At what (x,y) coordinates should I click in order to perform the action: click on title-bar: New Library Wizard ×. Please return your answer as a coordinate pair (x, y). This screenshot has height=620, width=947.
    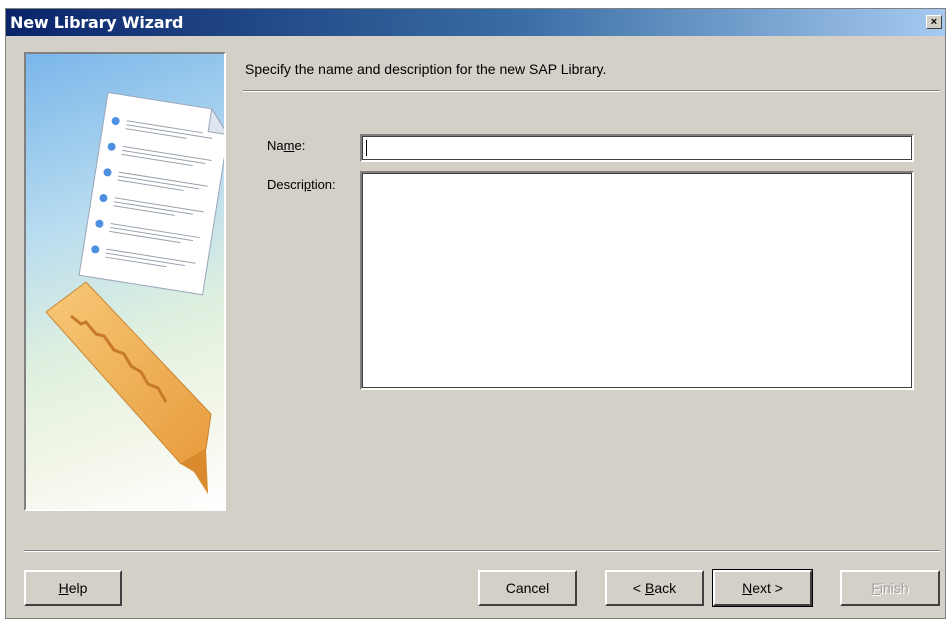
    Looking at the image, I should click on (475, 22).